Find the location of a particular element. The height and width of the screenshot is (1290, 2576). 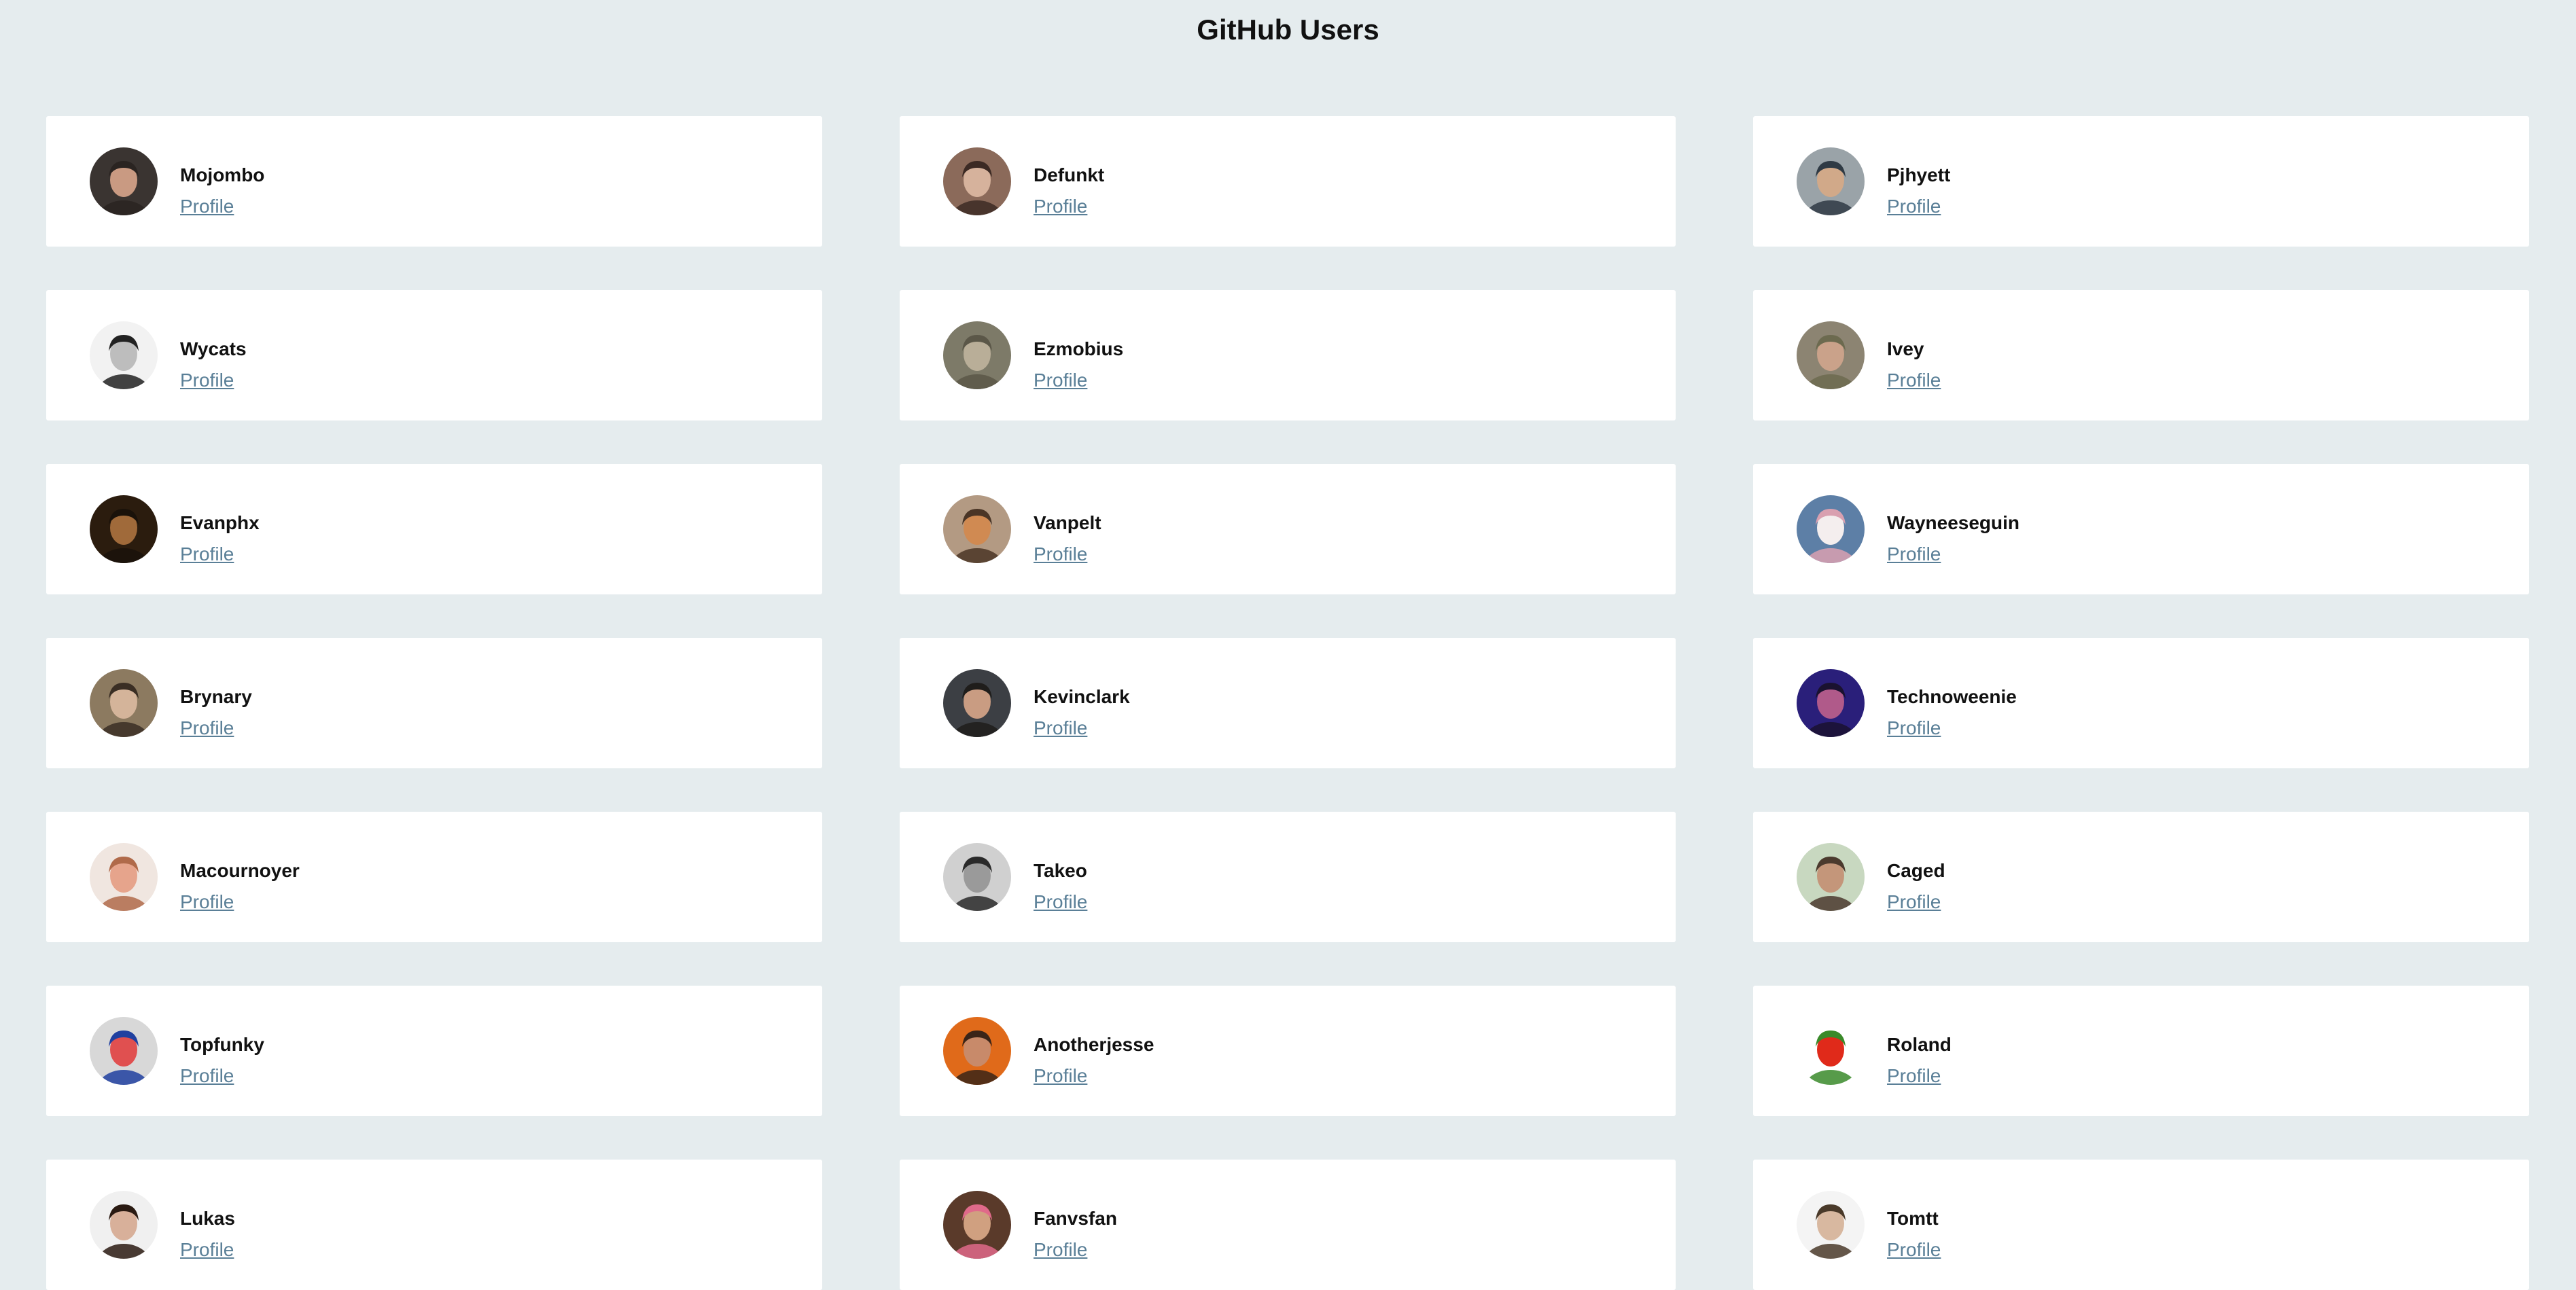

user-info: Roland Profile is located at coordinates (1919, 1060).